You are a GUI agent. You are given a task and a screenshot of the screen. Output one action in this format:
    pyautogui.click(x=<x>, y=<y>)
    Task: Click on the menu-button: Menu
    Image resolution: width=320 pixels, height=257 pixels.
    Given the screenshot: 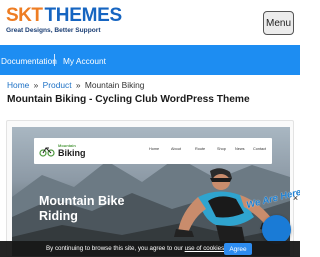 What is the action you would take?
    pyautogui.click(x=278, y=23)
    